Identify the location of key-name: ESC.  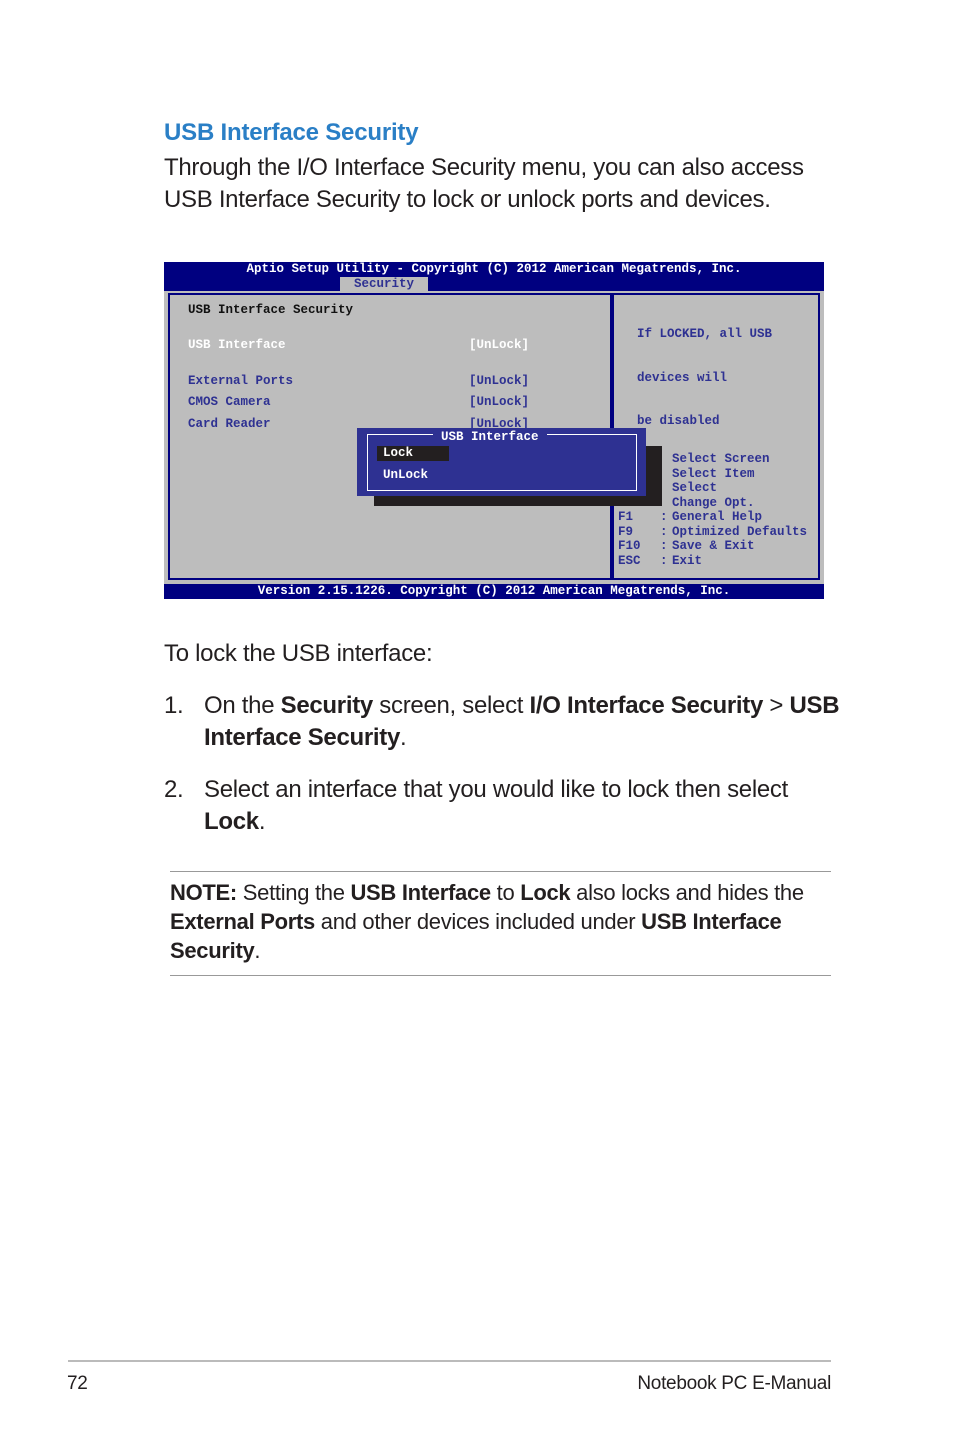
(629, 560).